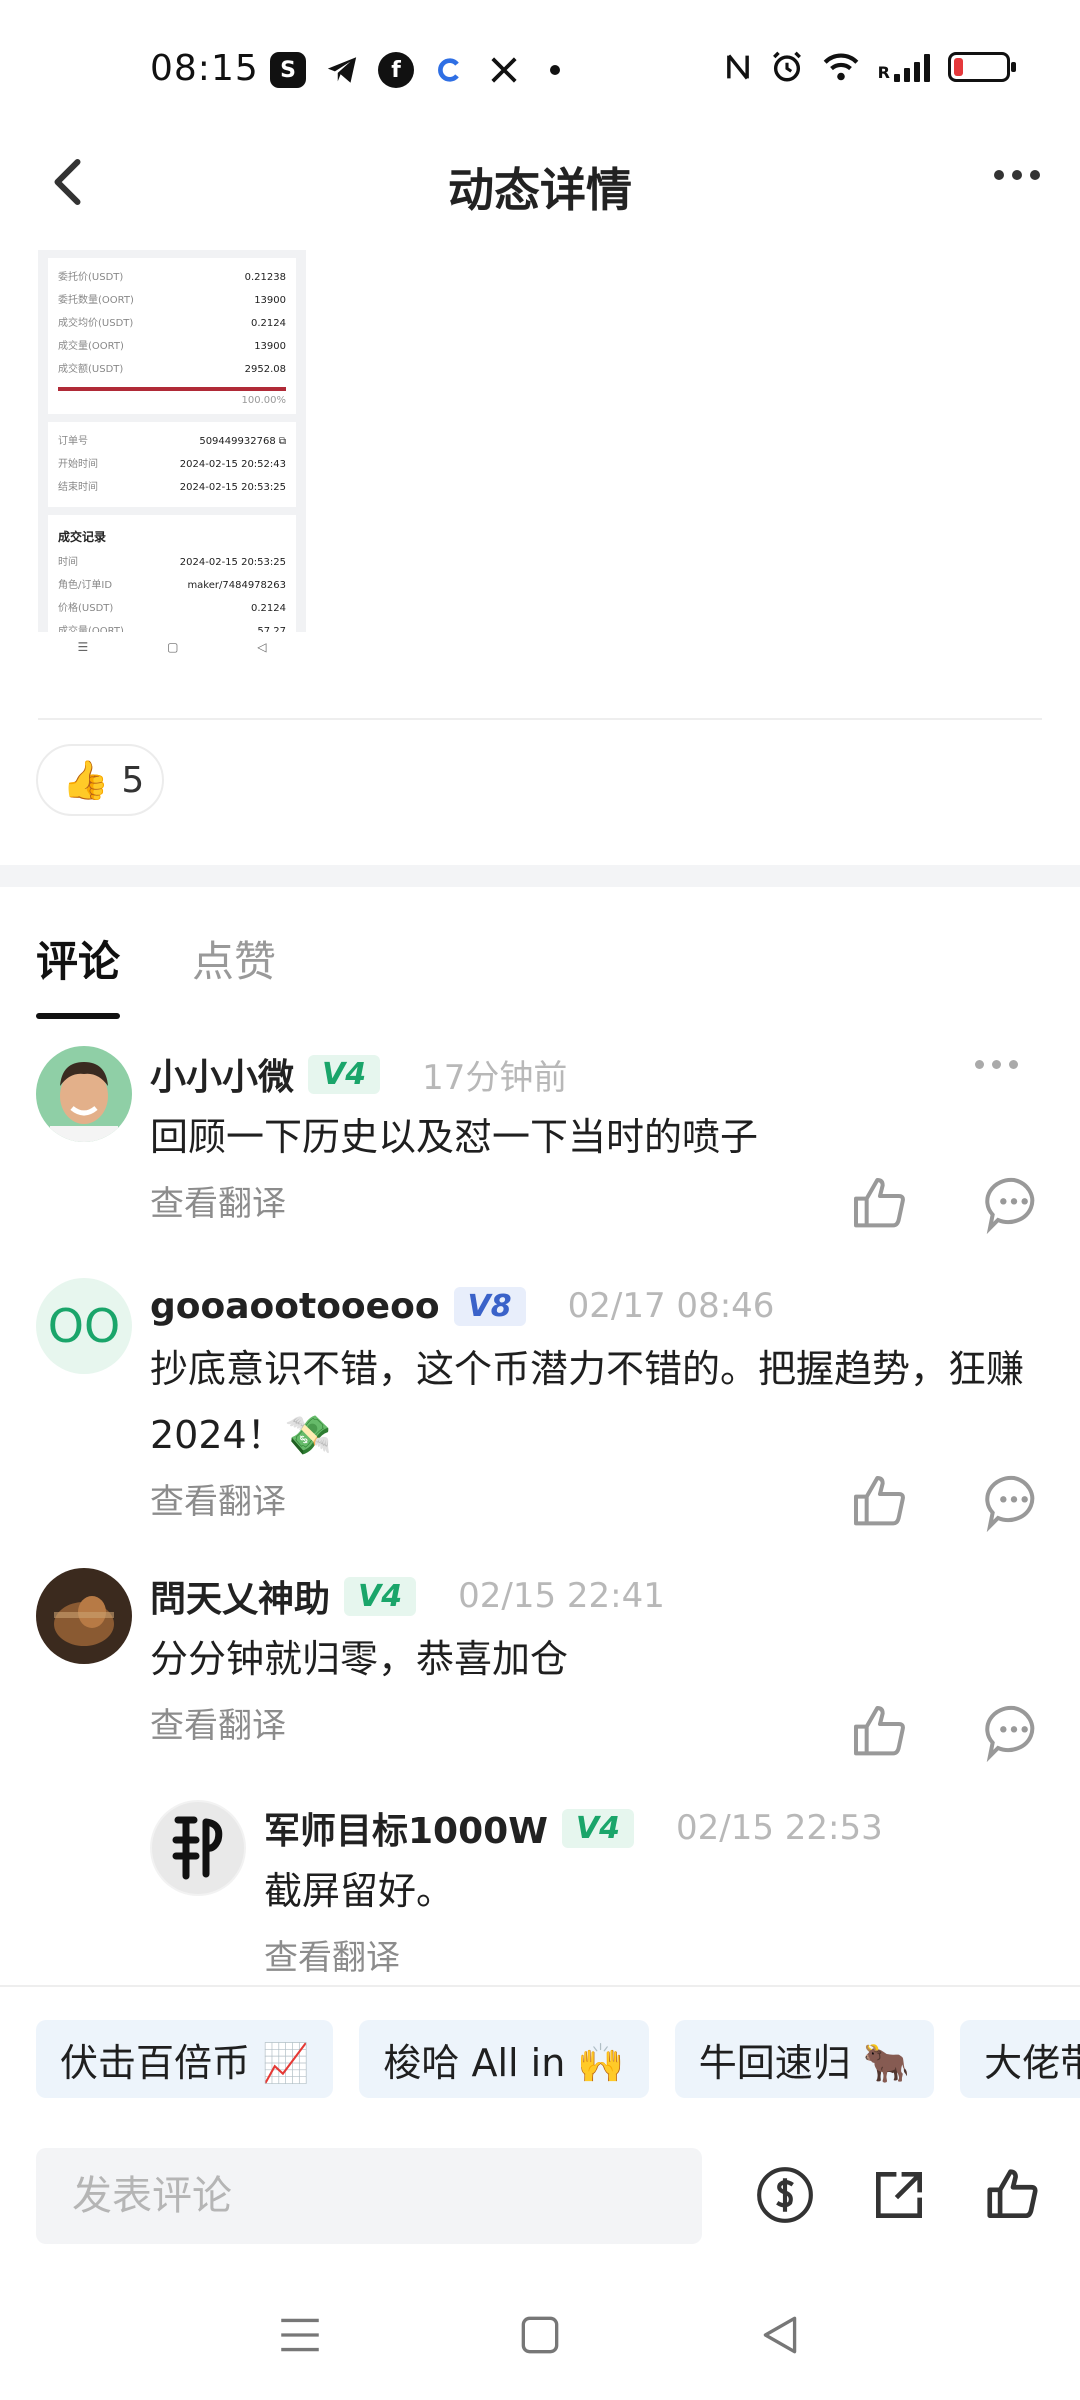 This screenshot has height=2400, width=1080. I want to click on translate-link: 查看翻译, so click(655, 1954).